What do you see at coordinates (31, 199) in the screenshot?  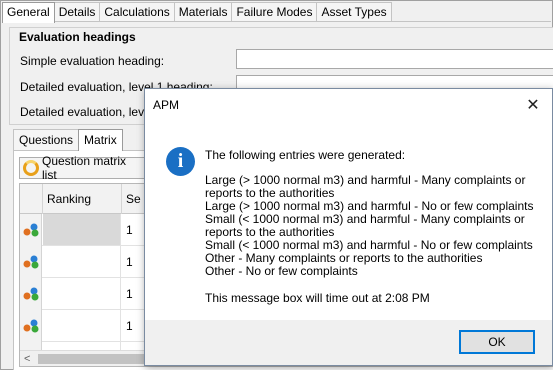 I see `row-selector-header` at bounding box center [31, 199].